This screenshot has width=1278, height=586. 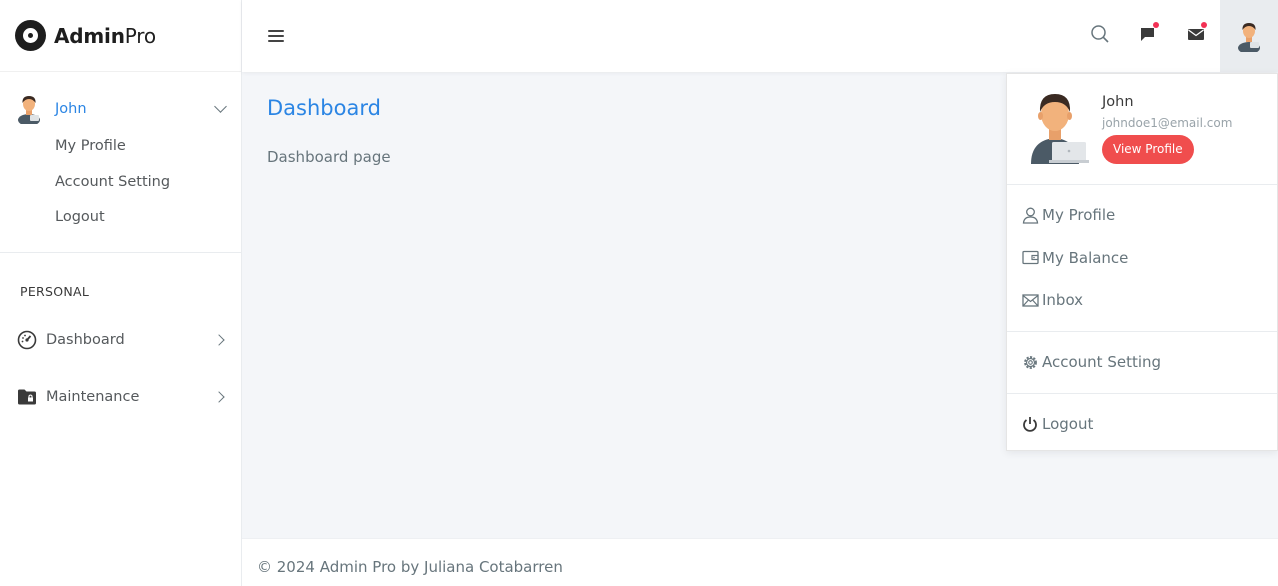 I want to click on dropdown-item-my-balance: My Balance, so click(x=1142, y=258).